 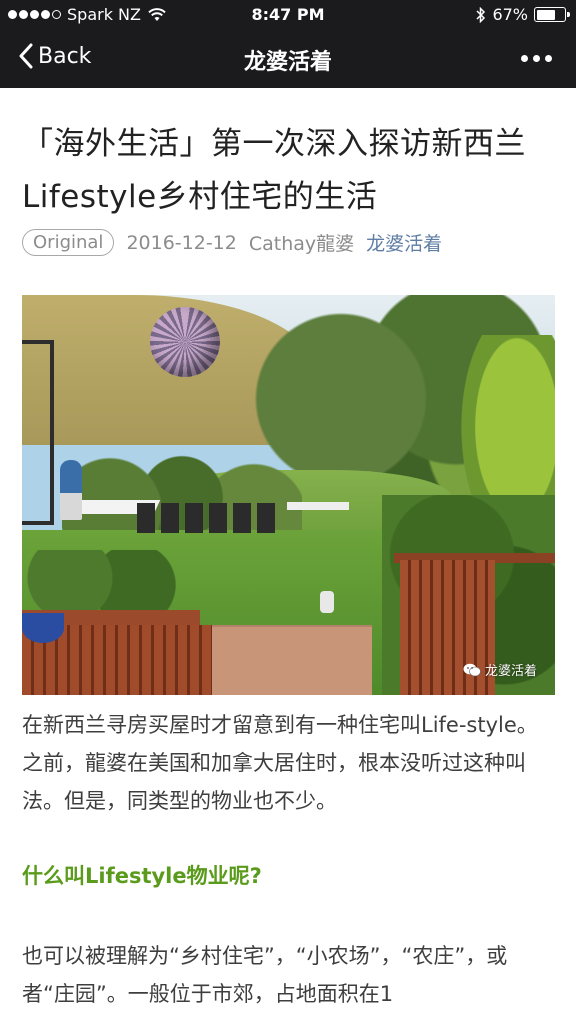 What do you see at coordinates (71, 490) in the screenshot?
I see `photo-person` at bounding box center [71, 490].